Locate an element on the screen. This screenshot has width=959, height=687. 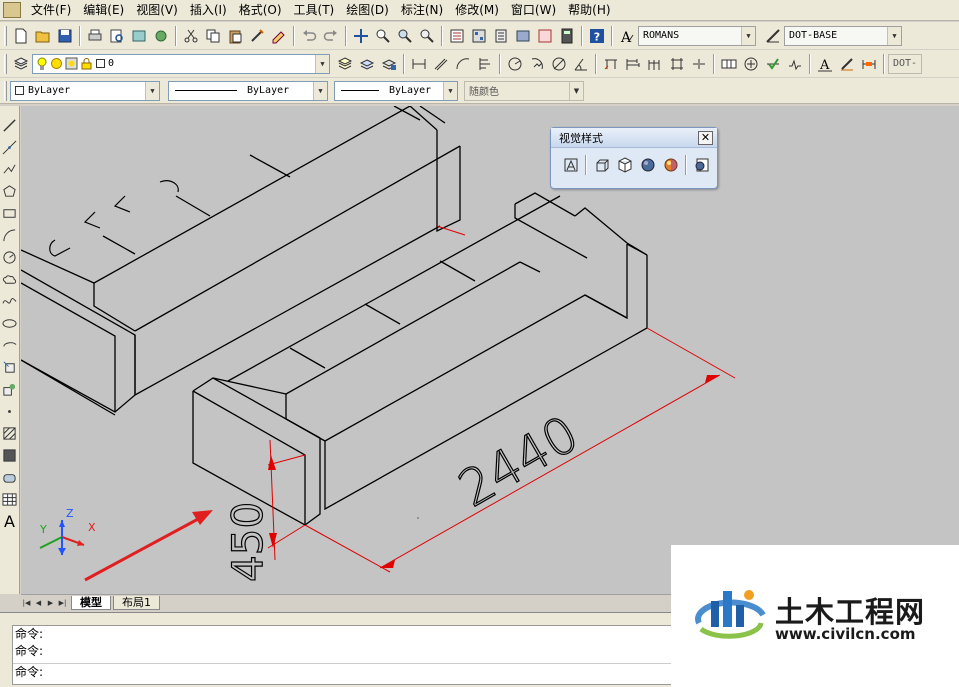
dim-space-icon is located at coordinates (677, 64).